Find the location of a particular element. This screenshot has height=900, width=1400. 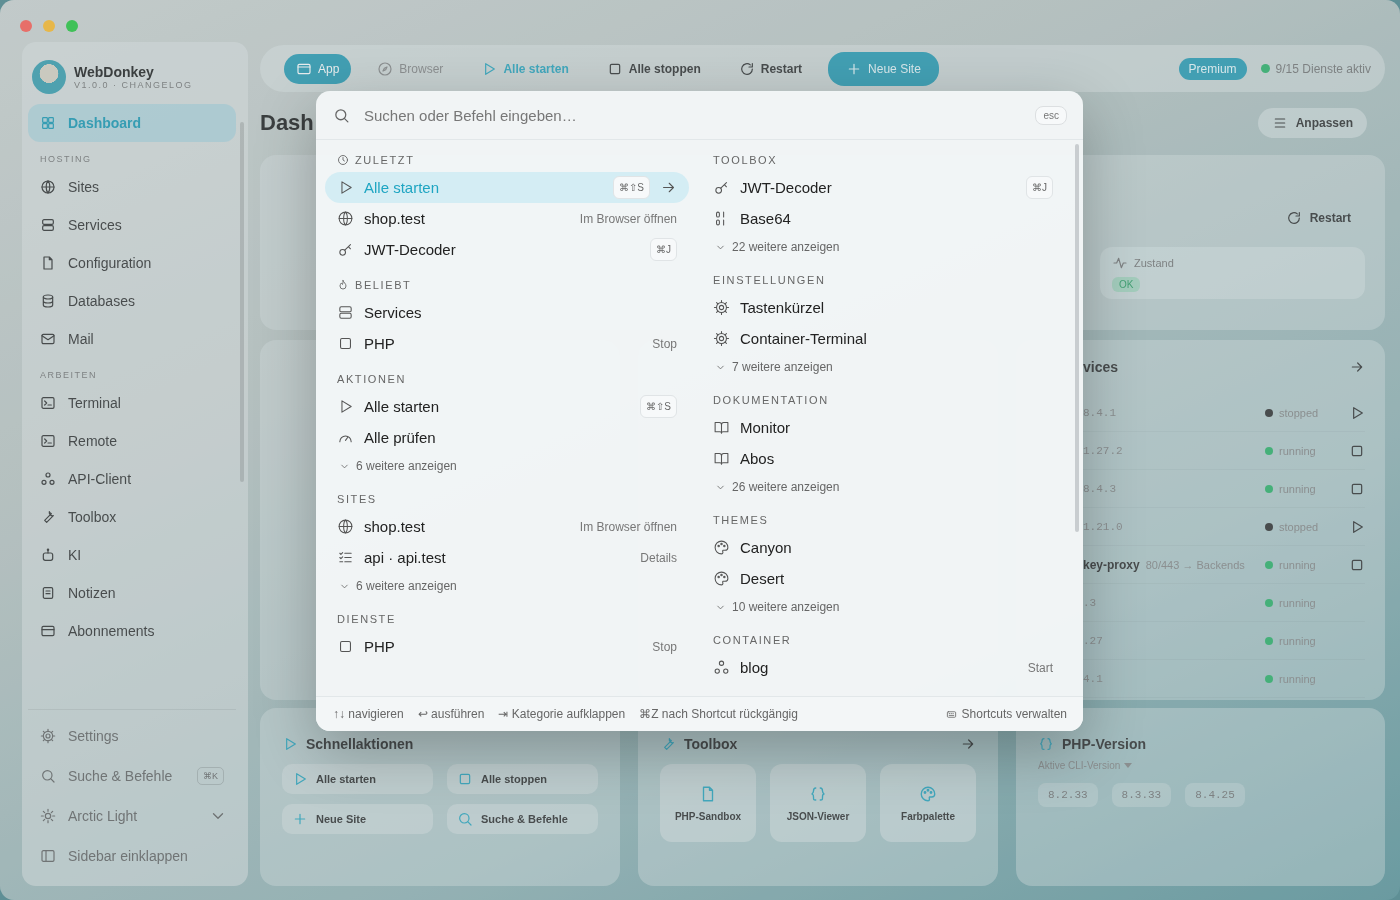

command-label: Alle starten is located at coordinates (402, 406).